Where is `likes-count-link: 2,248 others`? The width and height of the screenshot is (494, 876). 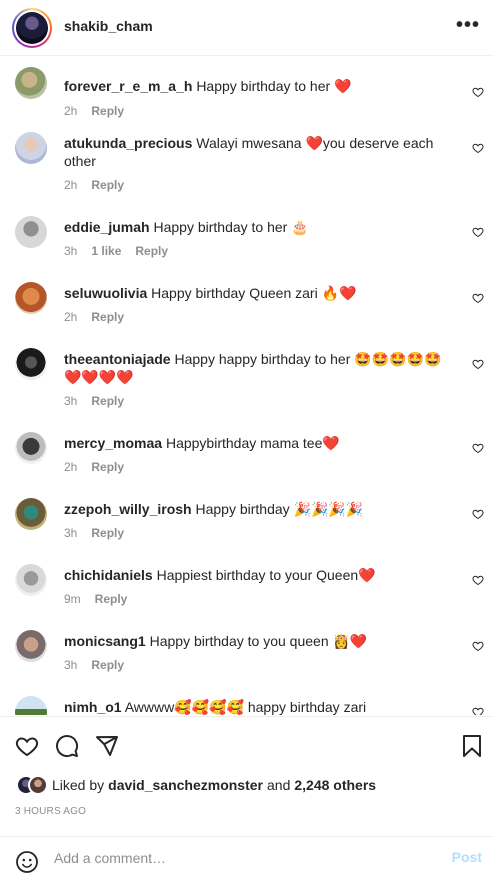 likes-count-link: 2,248 others is located at coordinates (335, 785).